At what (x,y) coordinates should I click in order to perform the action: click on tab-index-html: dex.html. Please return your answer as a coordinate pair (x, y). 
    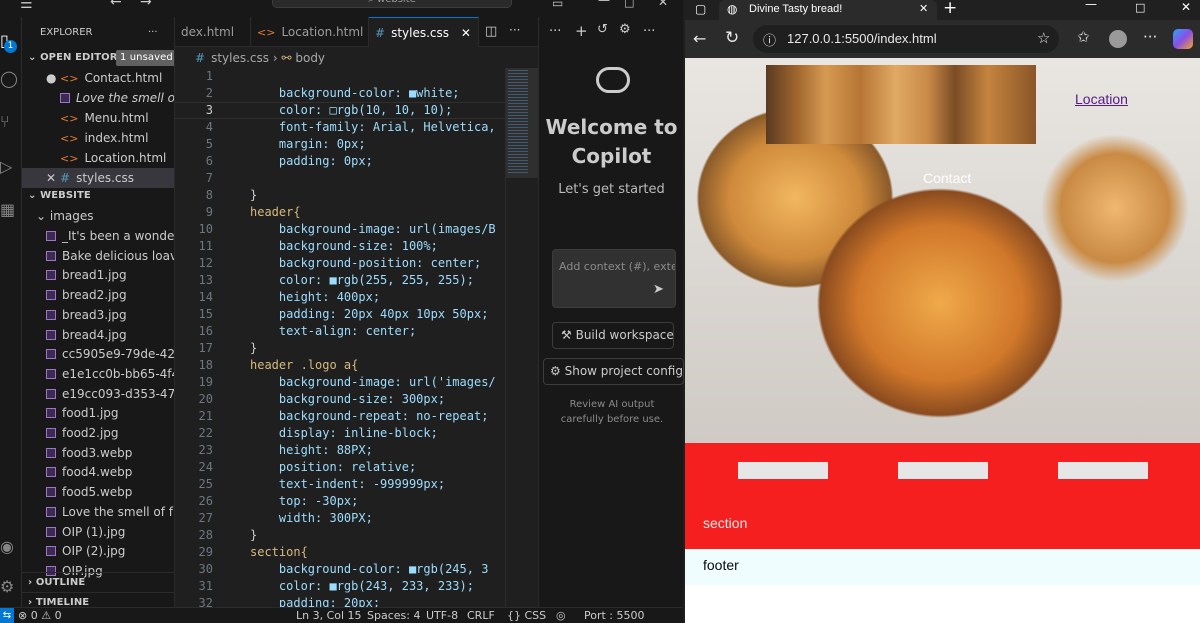
    Looking at the image, I should click on (213, 32).